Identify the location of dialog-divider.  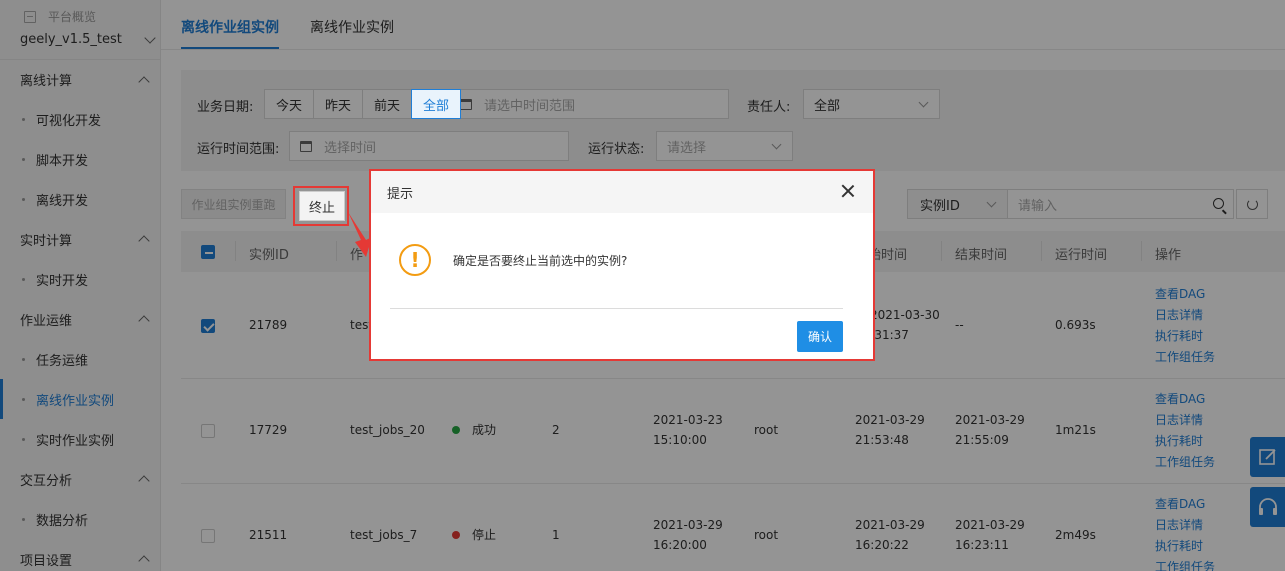
(616, 308).